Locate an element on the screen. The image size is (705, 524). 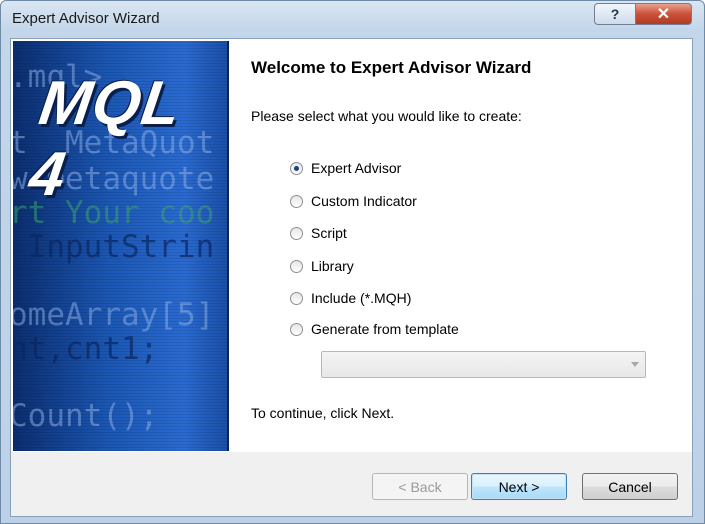
option-script: Script is located at coordinates (318, 233).